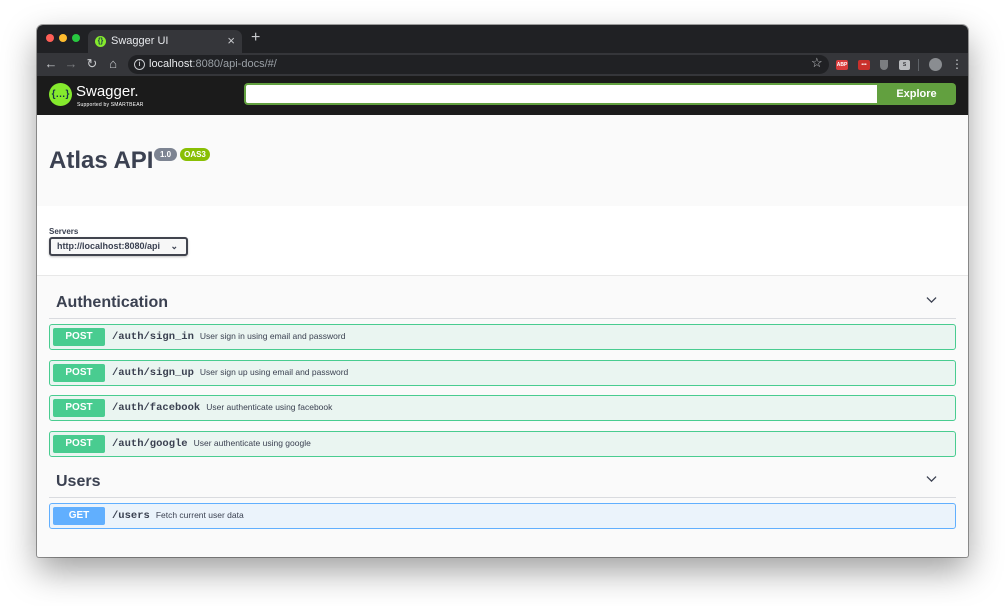 The height and width of the screenshot is (606, 1005). What do you see at coordinates (502, 483) in the screenshot?
I see `tag-header-users: Users` at bounding box center [502, 483].